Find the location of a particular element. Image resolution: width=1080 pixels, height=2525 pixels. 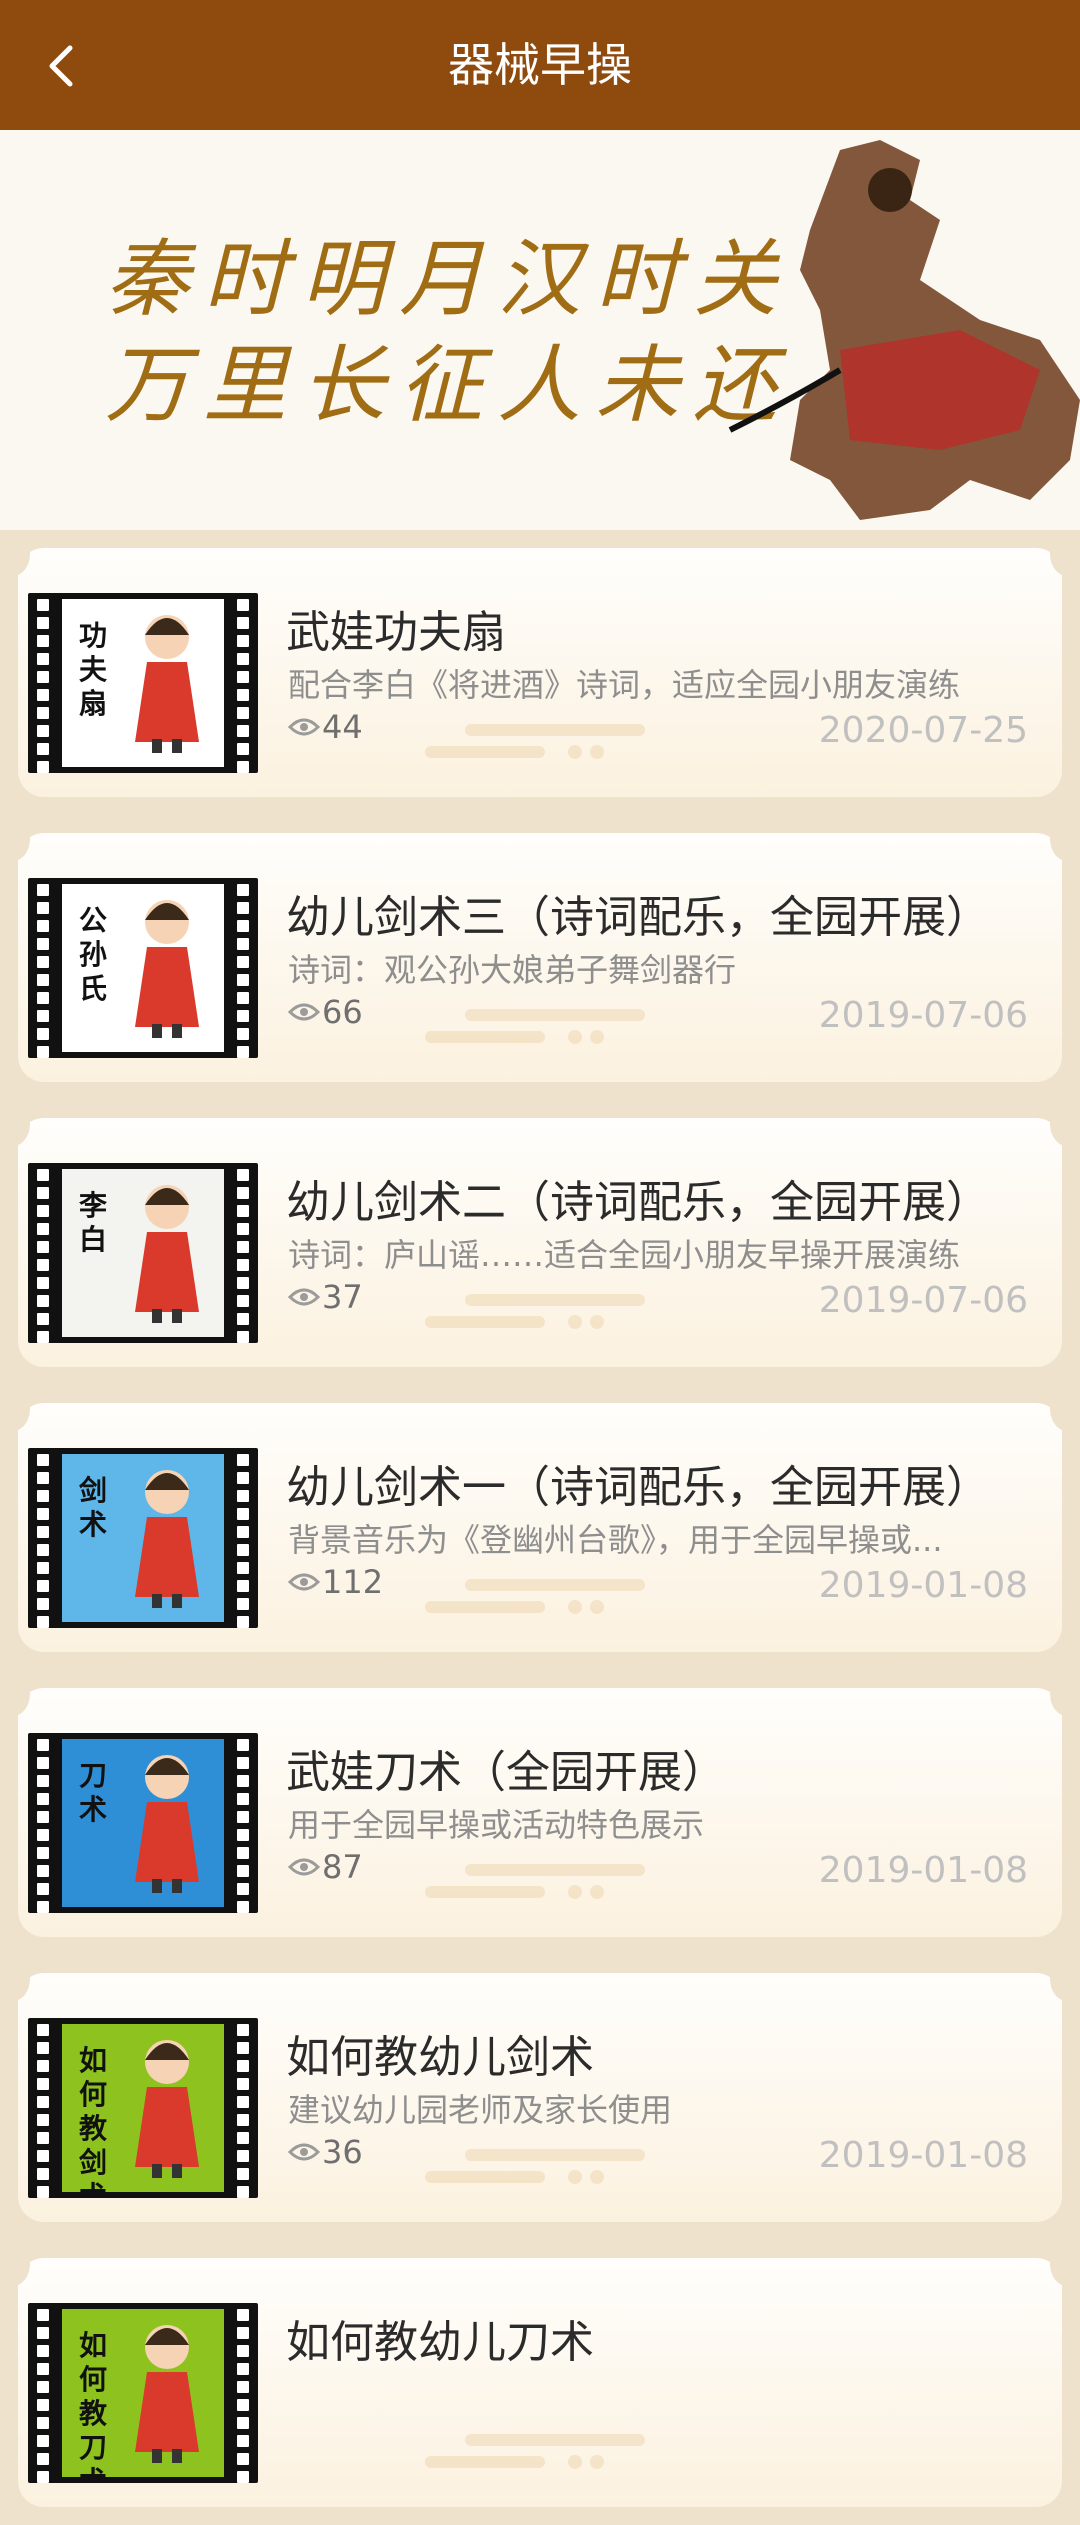

view-count-value: 44 is located at coordinates (342, 727).